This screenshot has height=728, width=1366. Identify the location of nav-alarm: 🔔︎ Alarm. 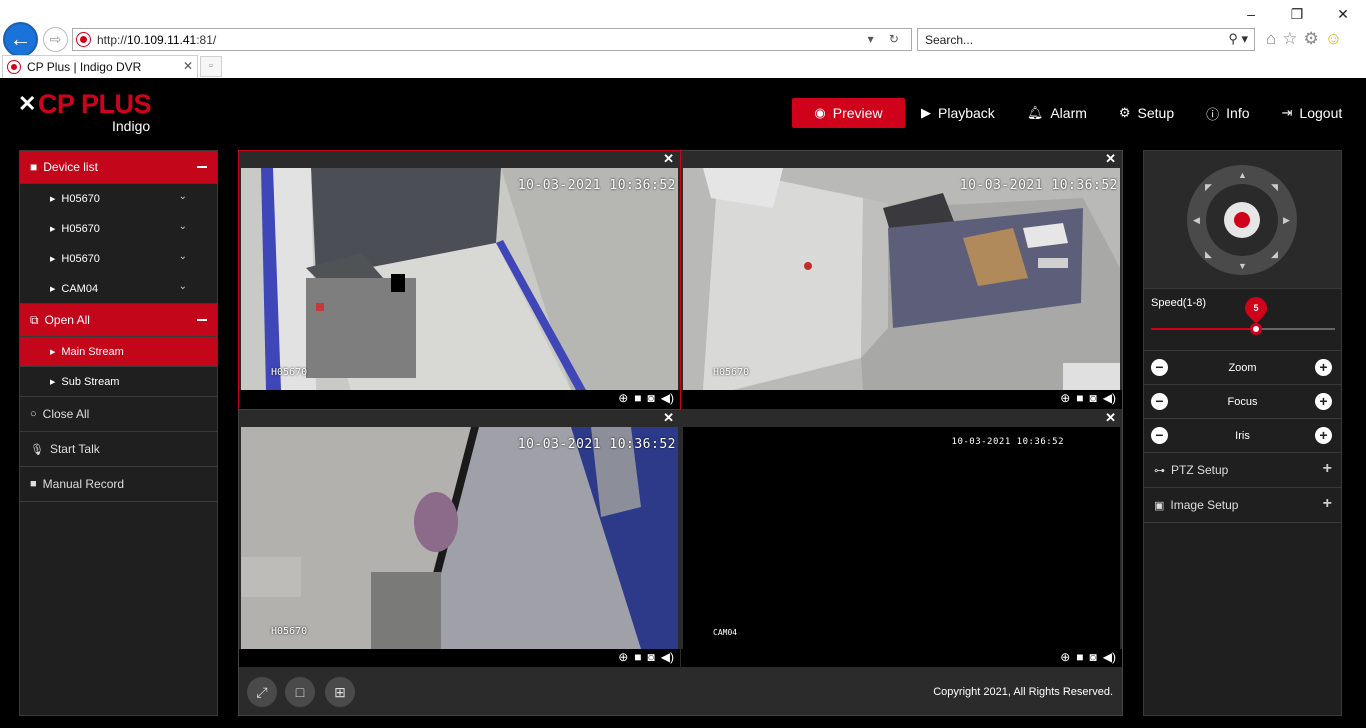
(1057, 113).